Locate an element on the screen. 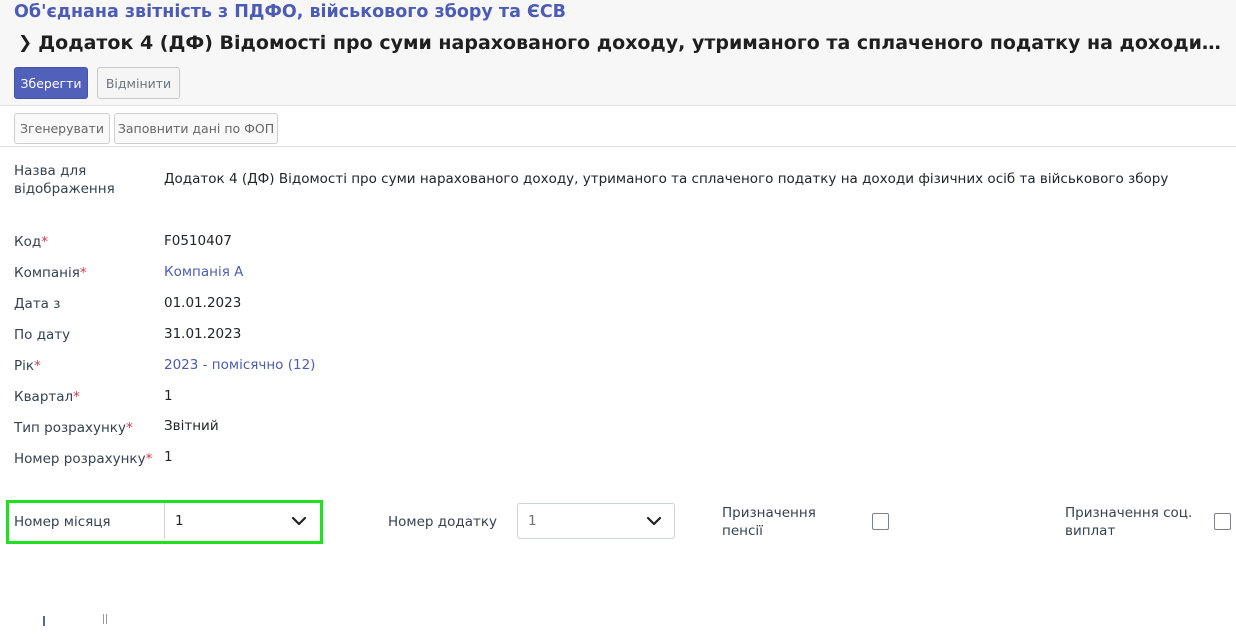  year-label-text: Рік is located at coordinates (24, 366).